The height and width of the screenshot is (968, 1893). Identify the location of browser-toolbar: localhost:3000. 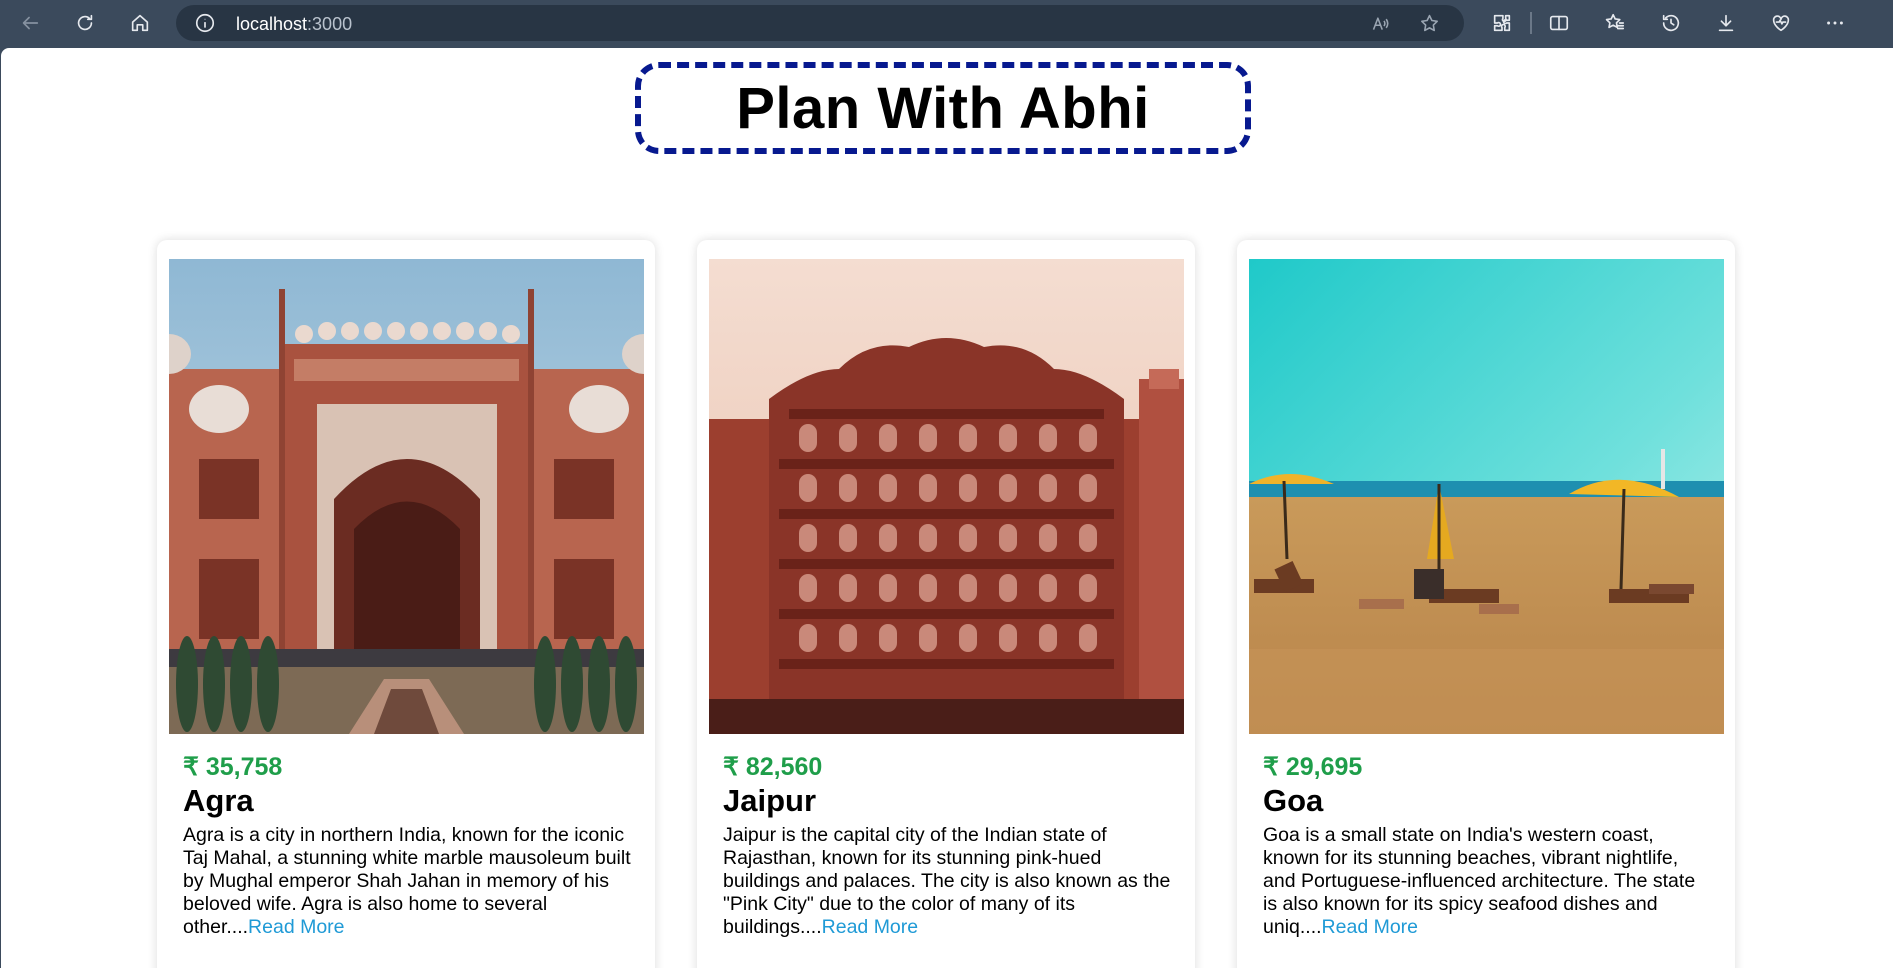
(946, 23).